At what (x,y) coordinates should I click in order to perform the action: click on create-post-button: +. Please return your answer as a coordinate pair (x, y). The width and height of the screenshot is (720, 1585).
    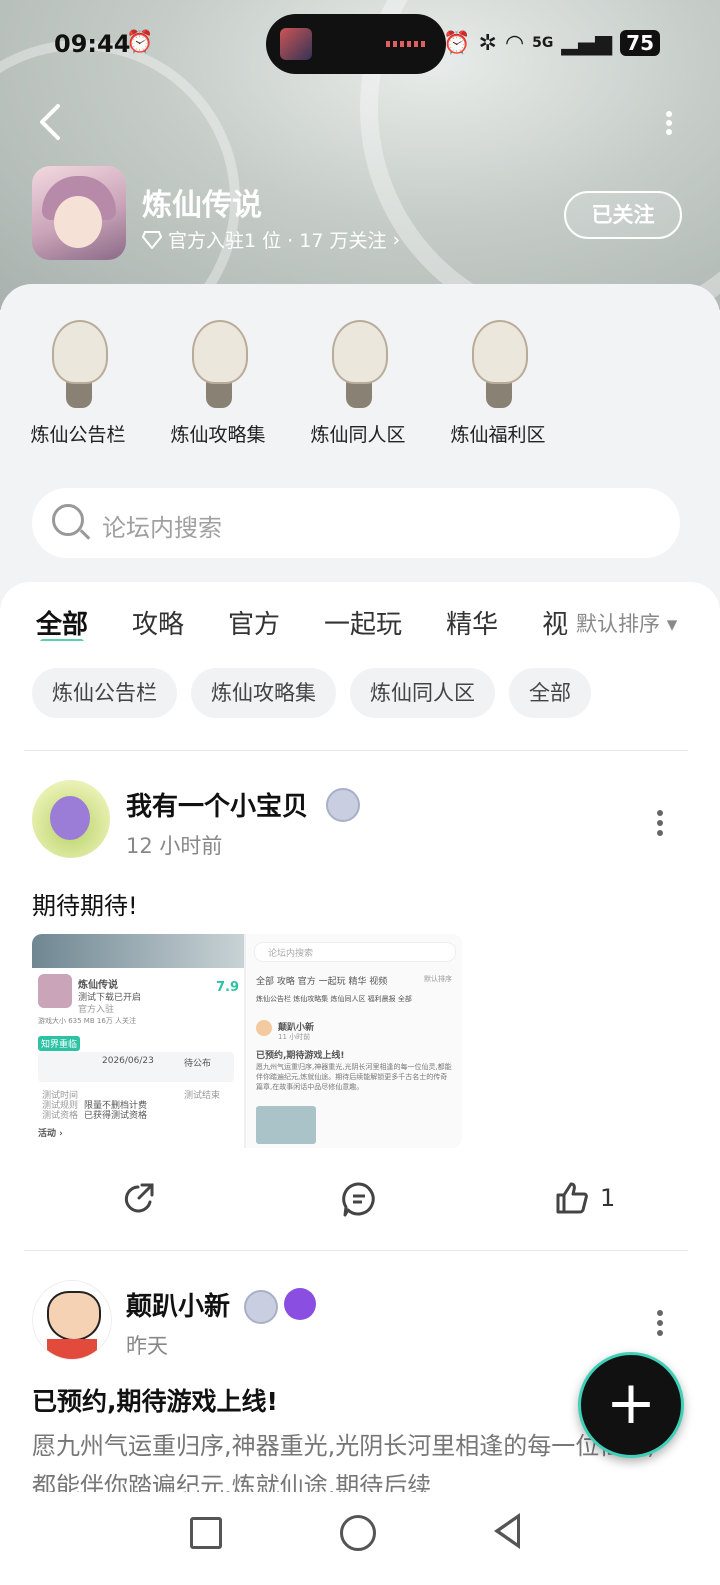
    Looking at the image, I should click on (631, 1405).